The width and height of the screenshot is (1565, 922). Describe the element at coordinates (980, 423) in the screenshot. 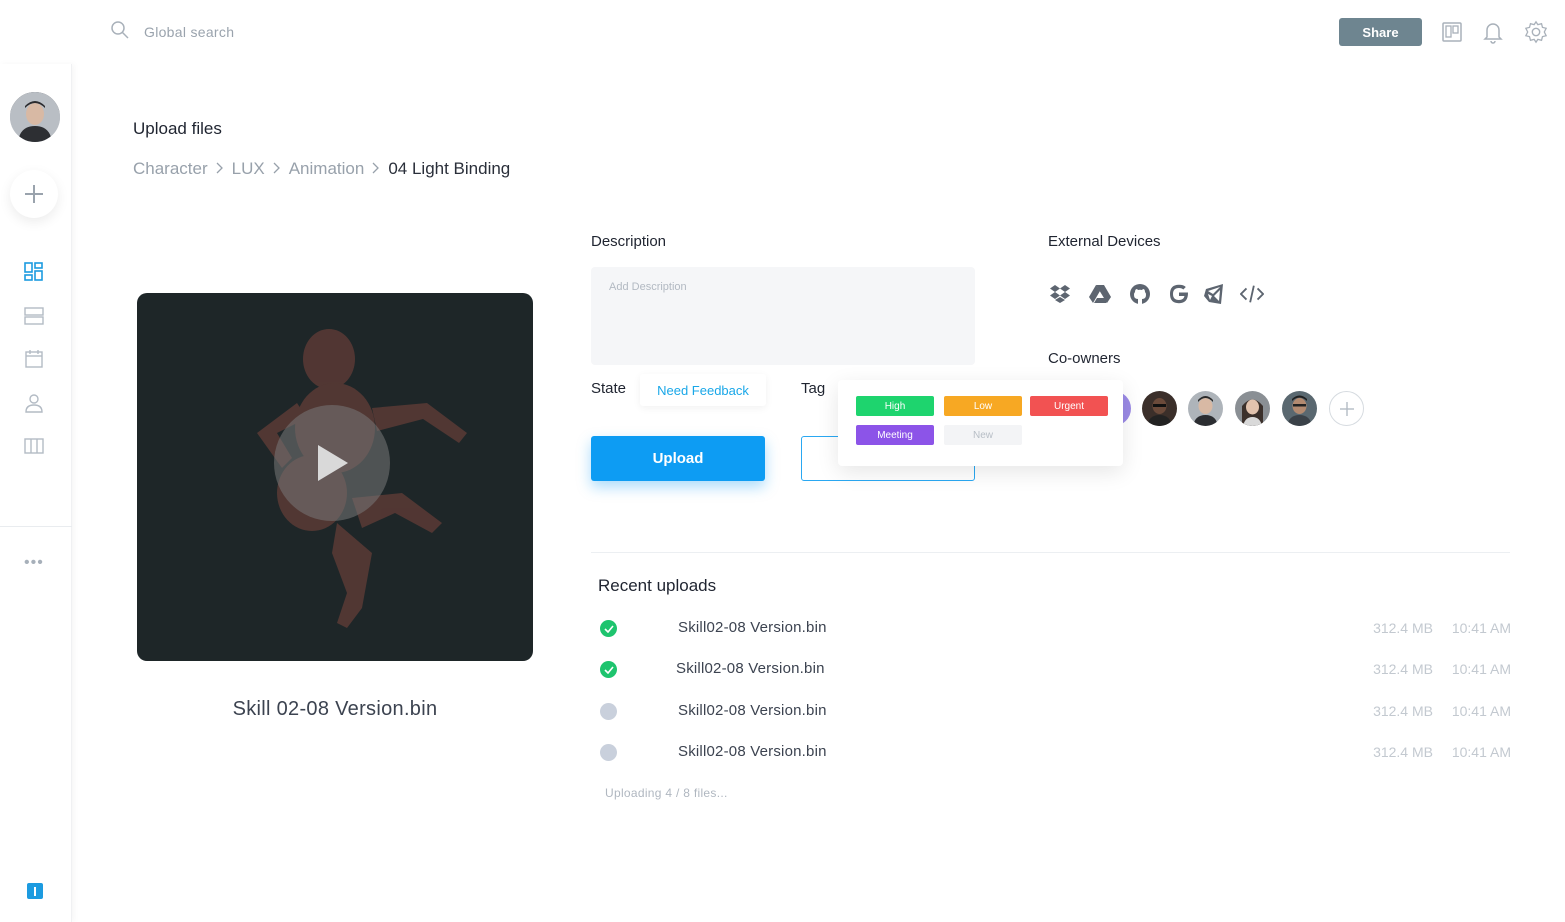

I see `tag-dropdown: High Low Urgent Meeting New` at that location.